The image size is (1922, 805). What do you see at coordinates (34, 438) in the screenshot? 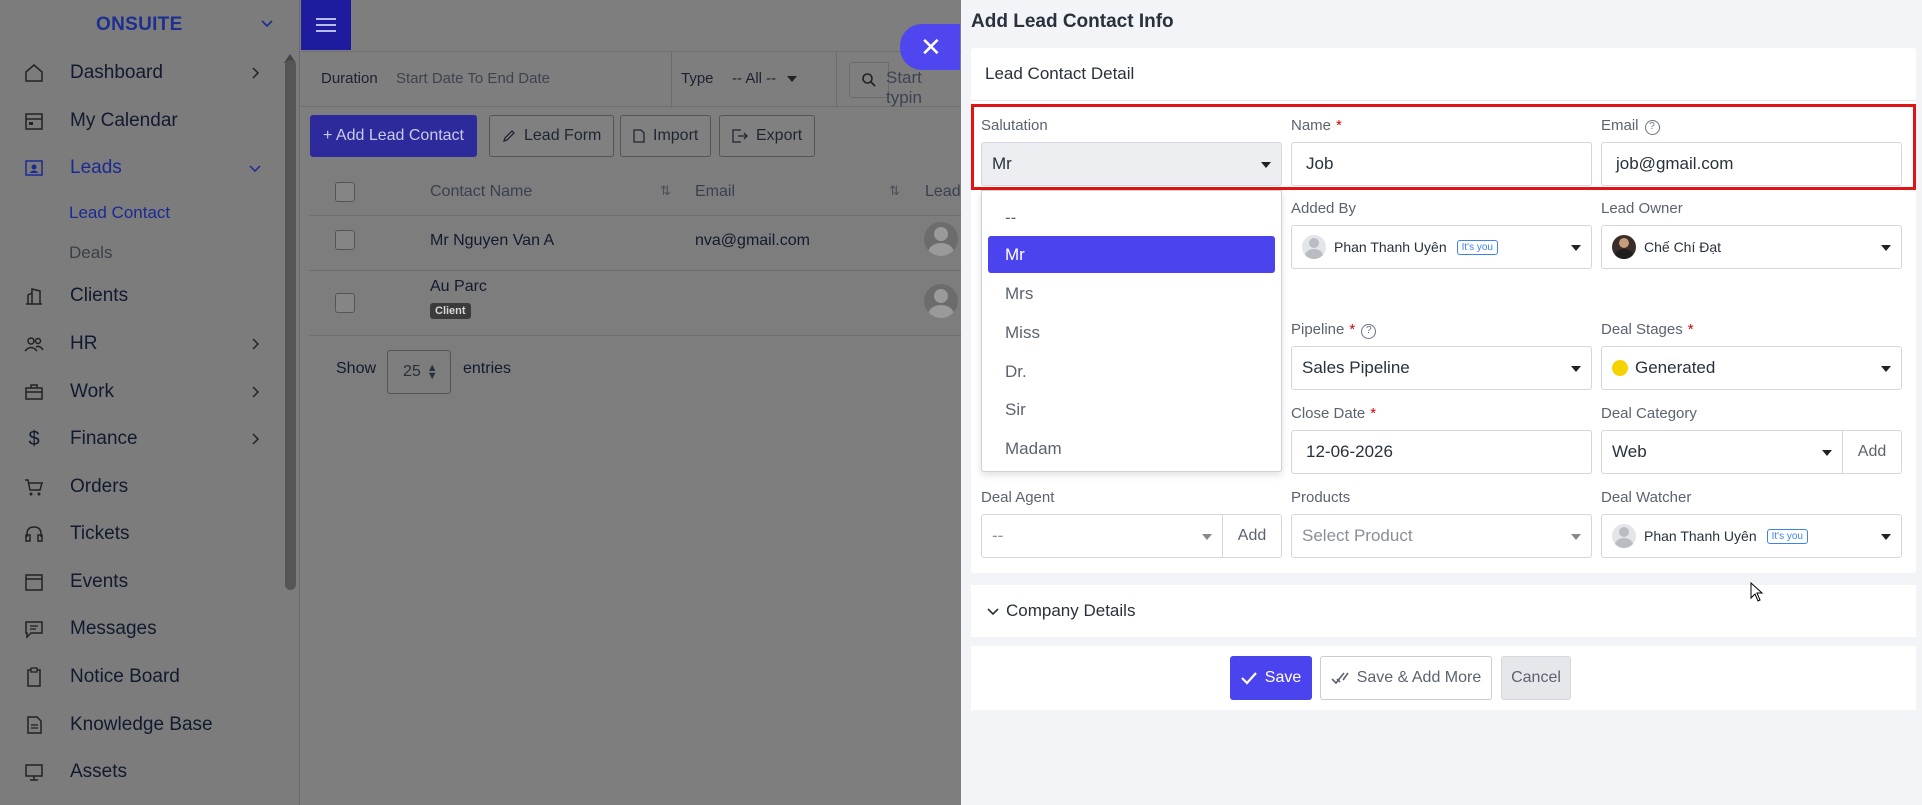
I see `dollar-icon: $` at bounding box center [34, 438].